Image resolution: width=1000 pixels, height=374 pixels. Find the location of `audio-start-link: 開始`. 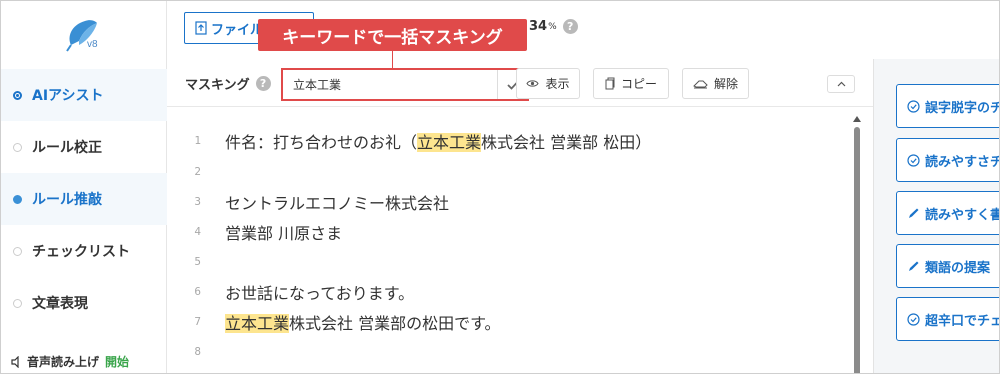

audio-start-link: 開始 is located at coordinates (117, 361).